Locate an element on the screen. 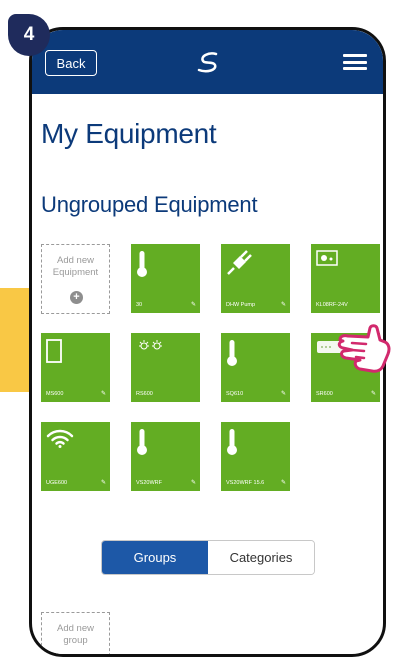 The width and height of the screenshot is (393, 663). equipment-label: VS20WRF is located at coordinates (149, 483).